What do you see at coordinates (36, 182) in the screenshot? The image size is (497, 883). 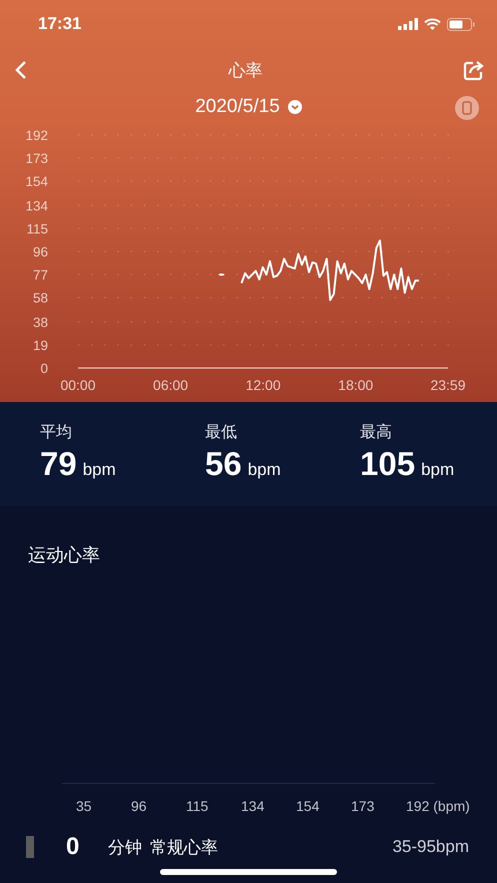 I see `y-axis-label: 154` at bounding box center [36, 182].